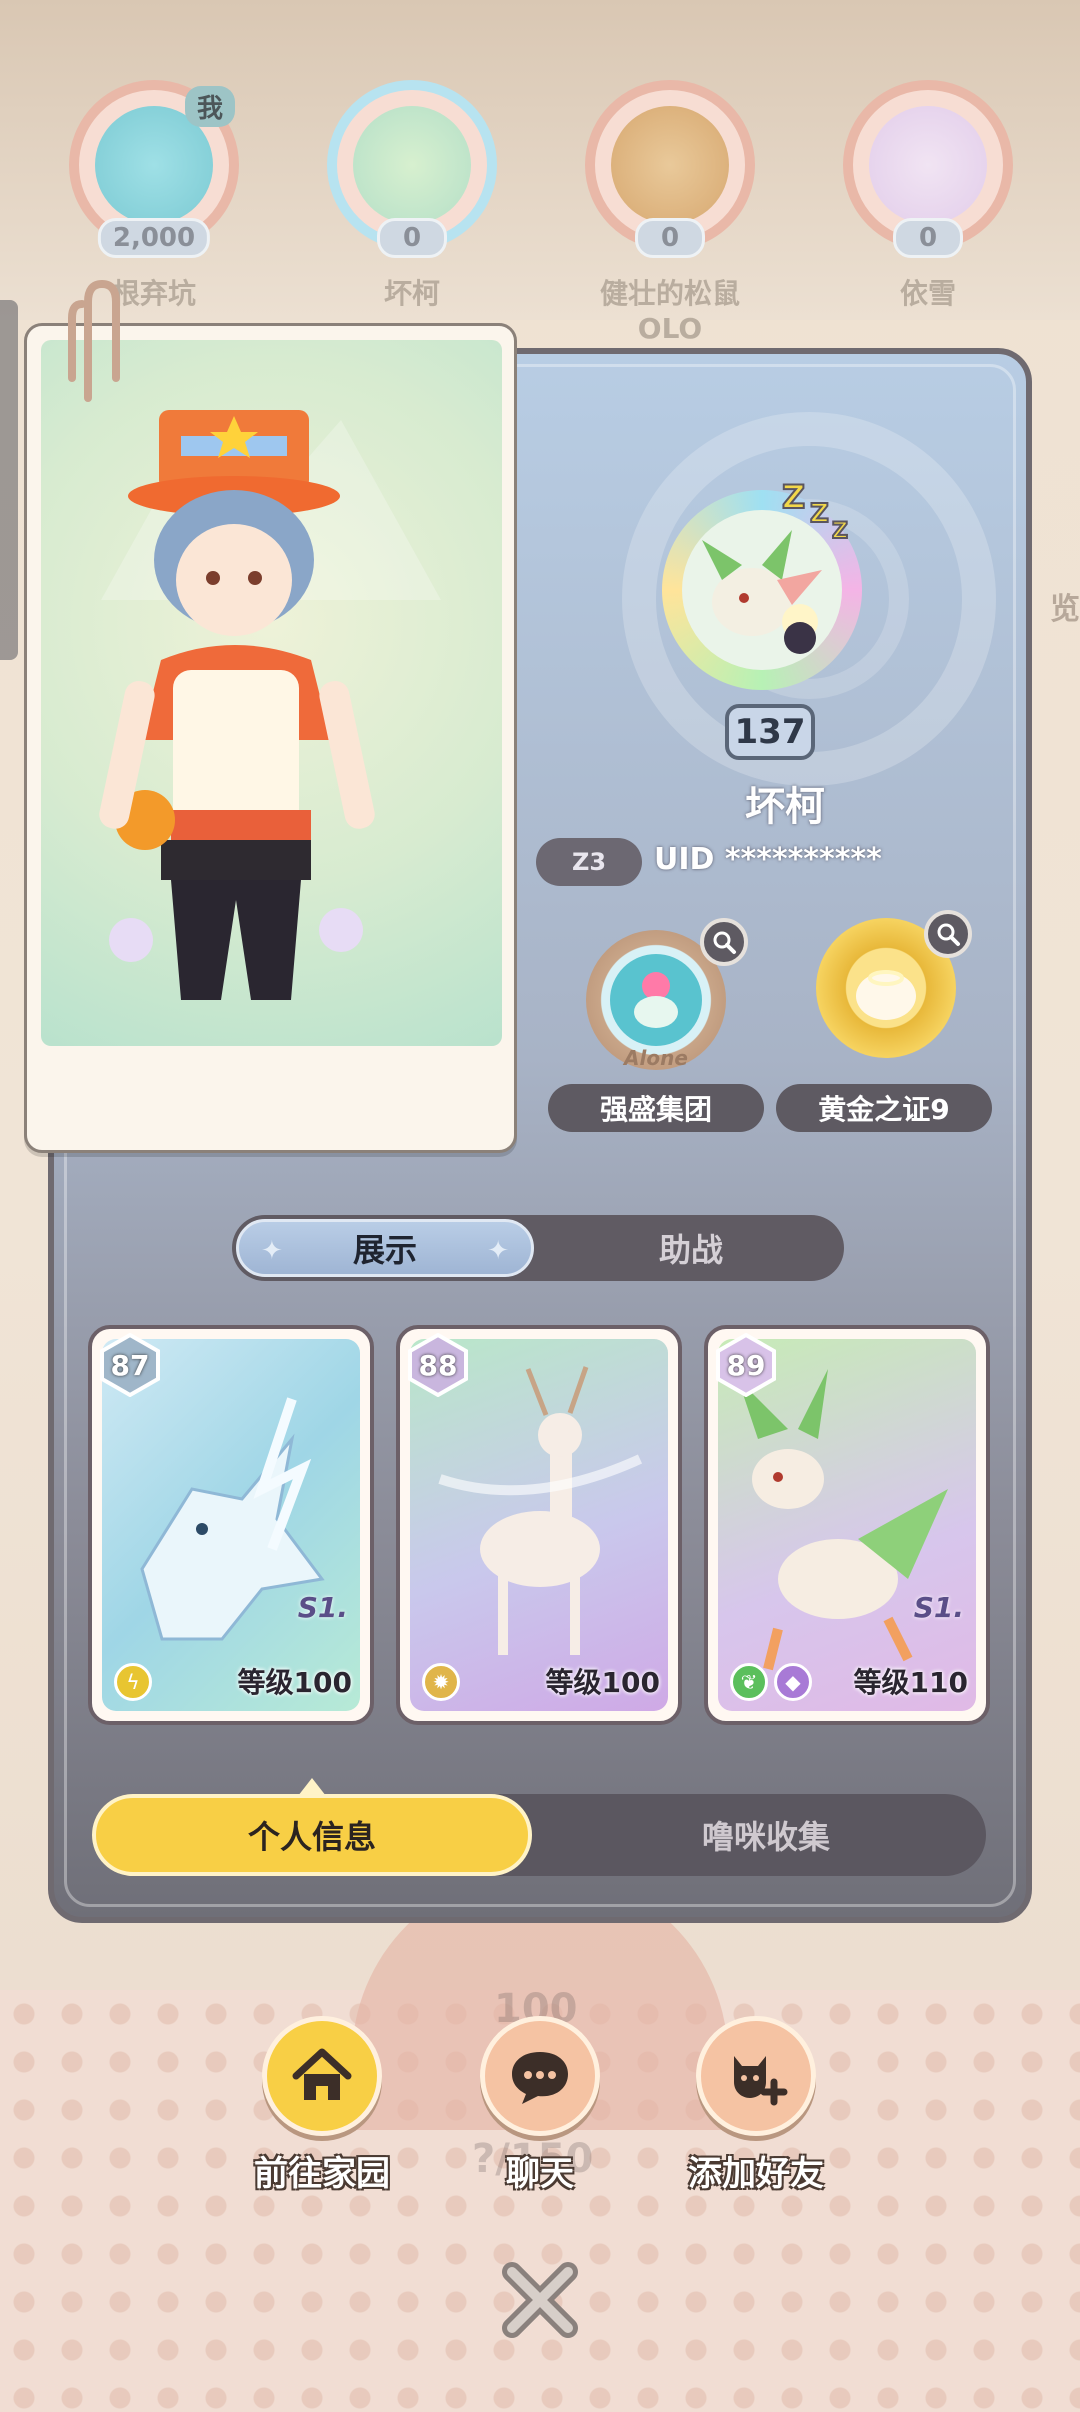  I want to click on team-magnify-icon, so click(724, 942).